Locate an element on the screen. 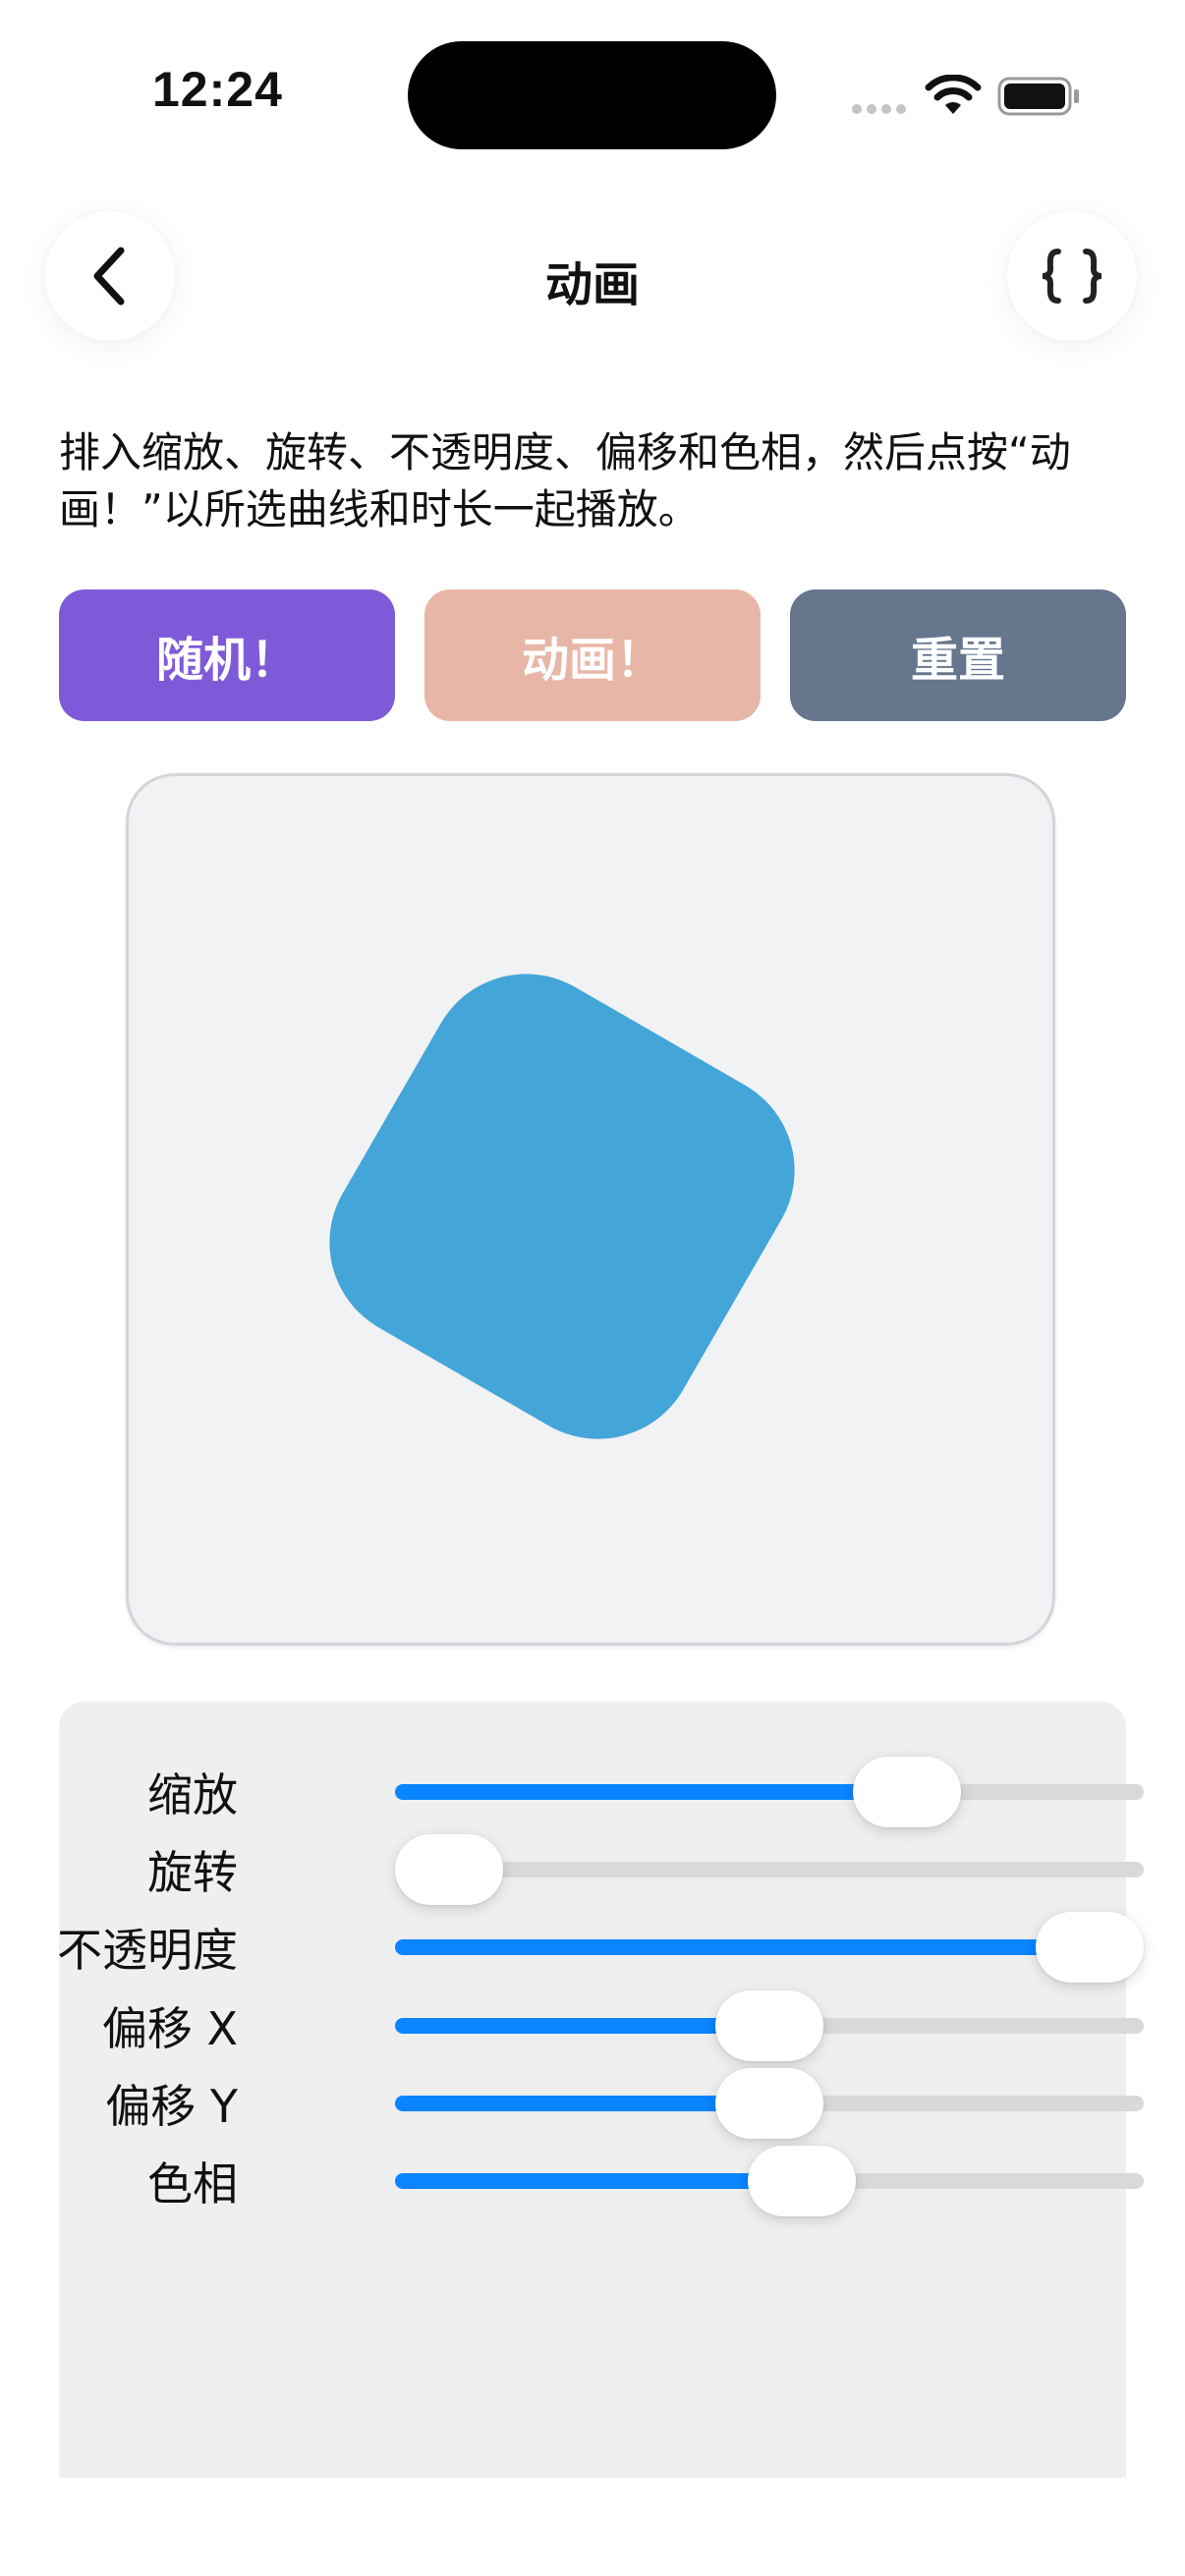  status-bar: 12:24 is located at coordinates (592, 93).